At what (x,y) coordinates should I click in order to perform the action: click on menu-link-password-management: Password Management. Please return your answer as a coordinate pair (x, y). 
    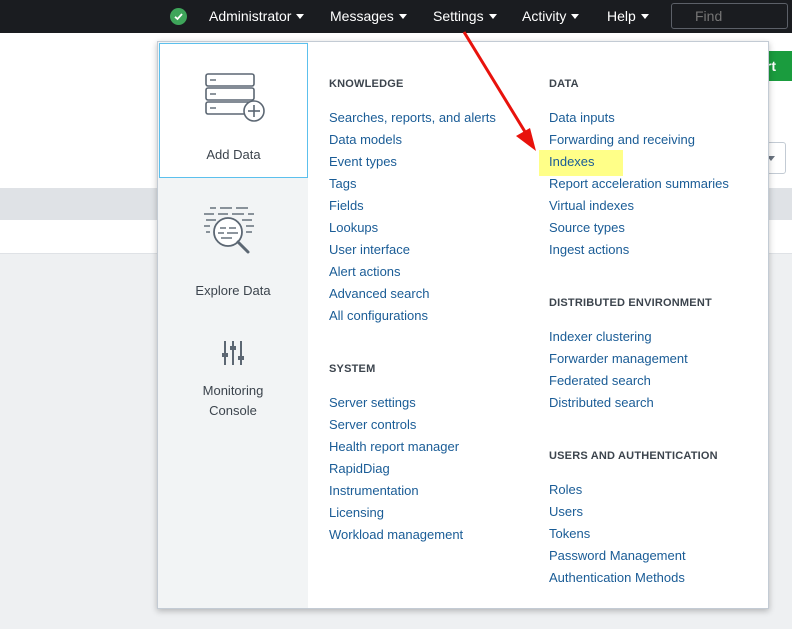
    Looking at the image, I should click on (617, 556).